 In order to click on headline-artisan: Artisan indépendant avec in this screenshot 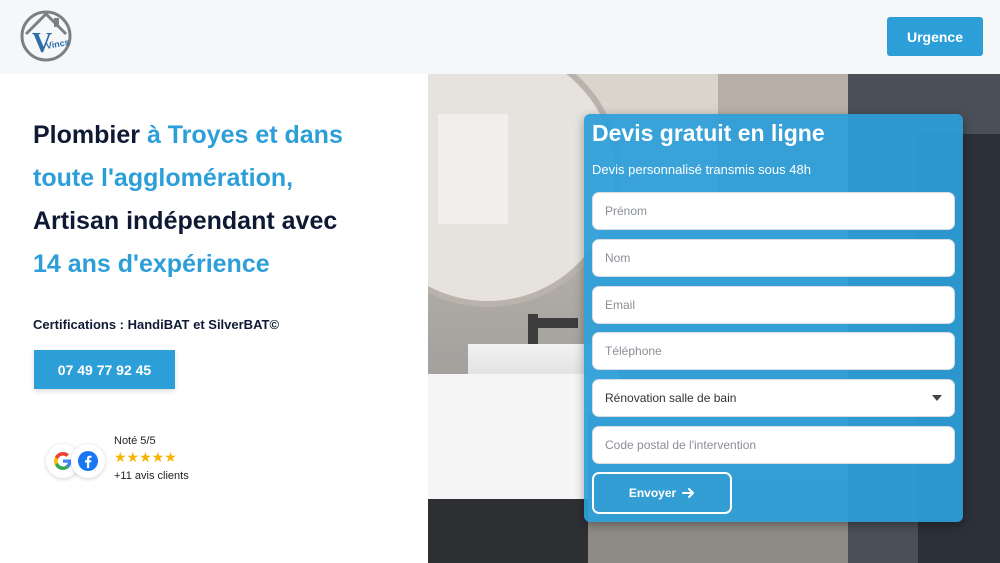, I will do `click(185, 221)`.